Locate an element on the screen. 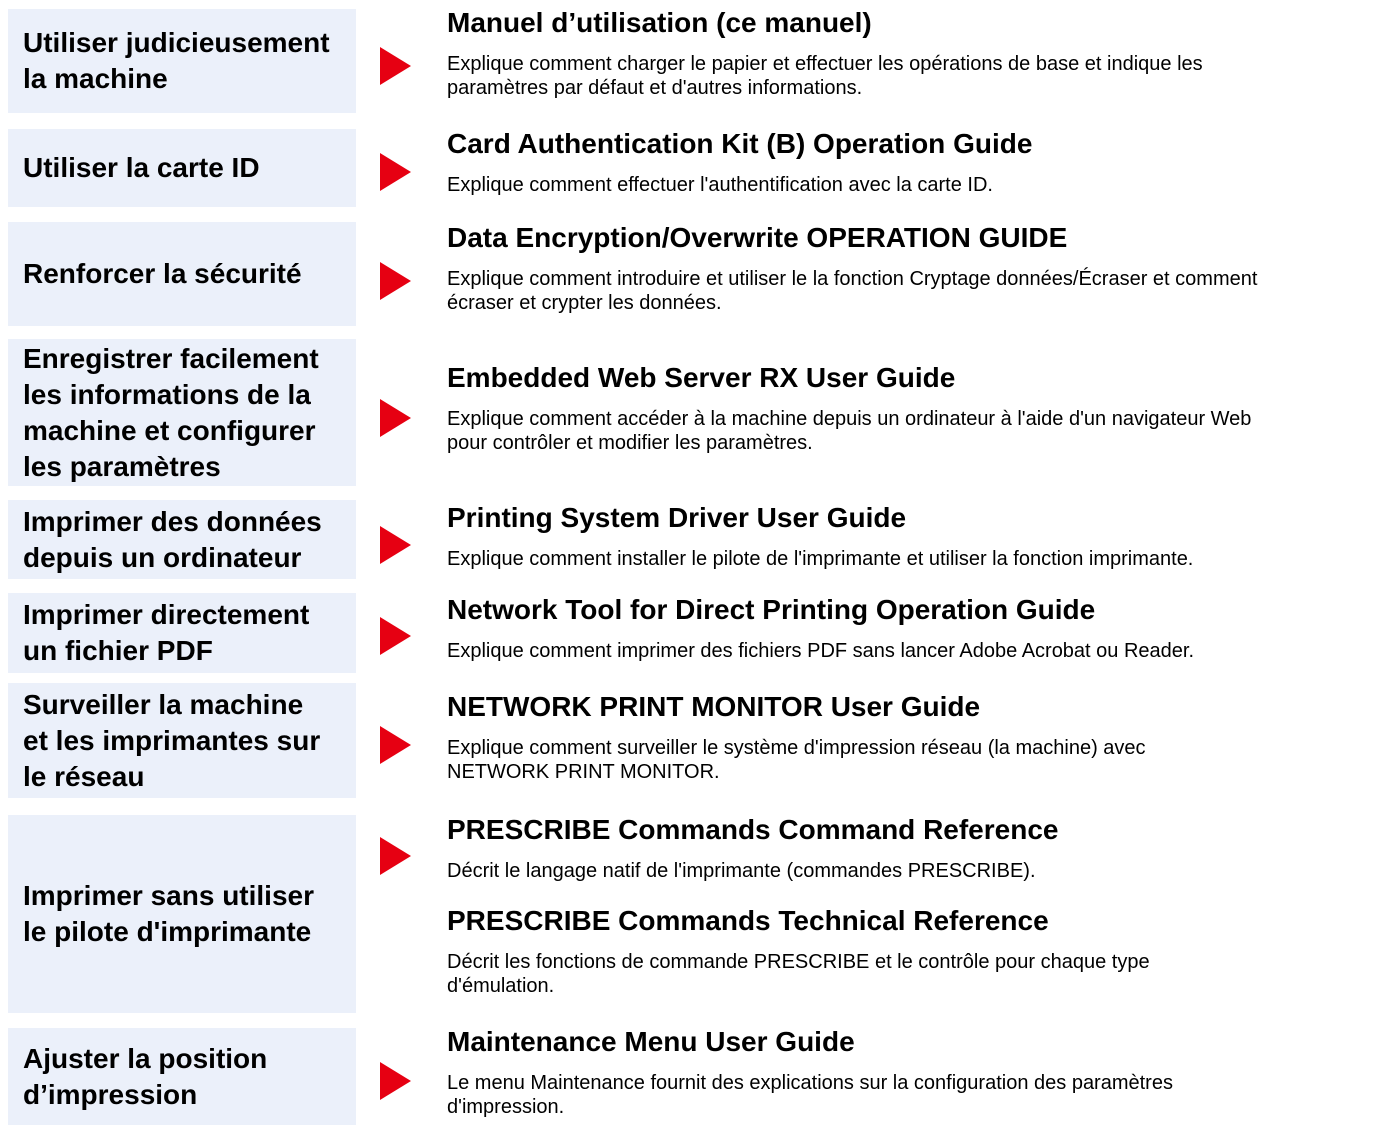  task-box: Utiliser la carte ID is located at coordinates (182, 168).